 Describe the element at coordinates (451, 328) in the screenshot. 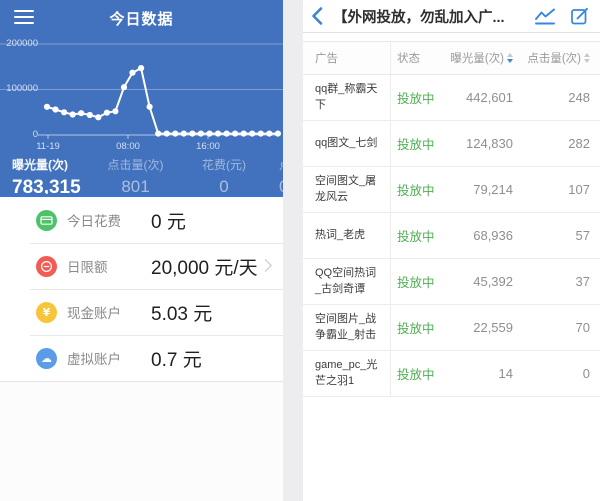

I see `table-row: 空间图片_战争霸业_射击 投放中 22,559 70` at that location.